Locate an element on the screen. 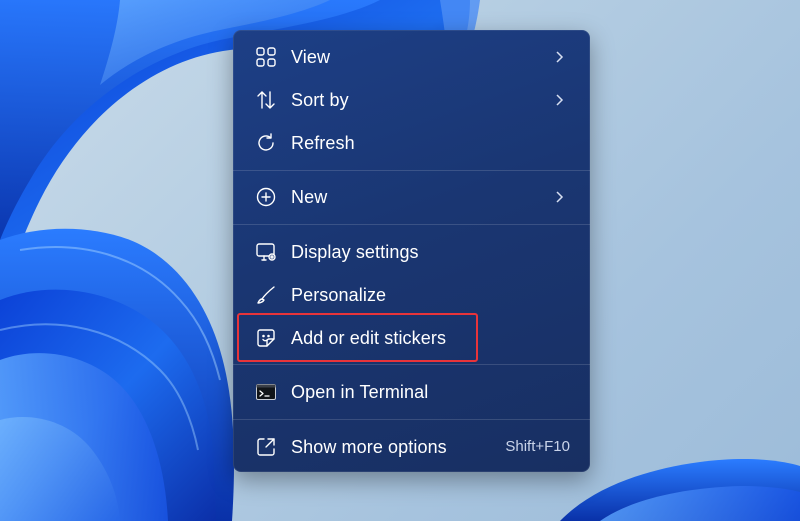 This screenshot has height=521, width=800. menu-item-display-settings: Display settings is located at coordinates (411, 252).